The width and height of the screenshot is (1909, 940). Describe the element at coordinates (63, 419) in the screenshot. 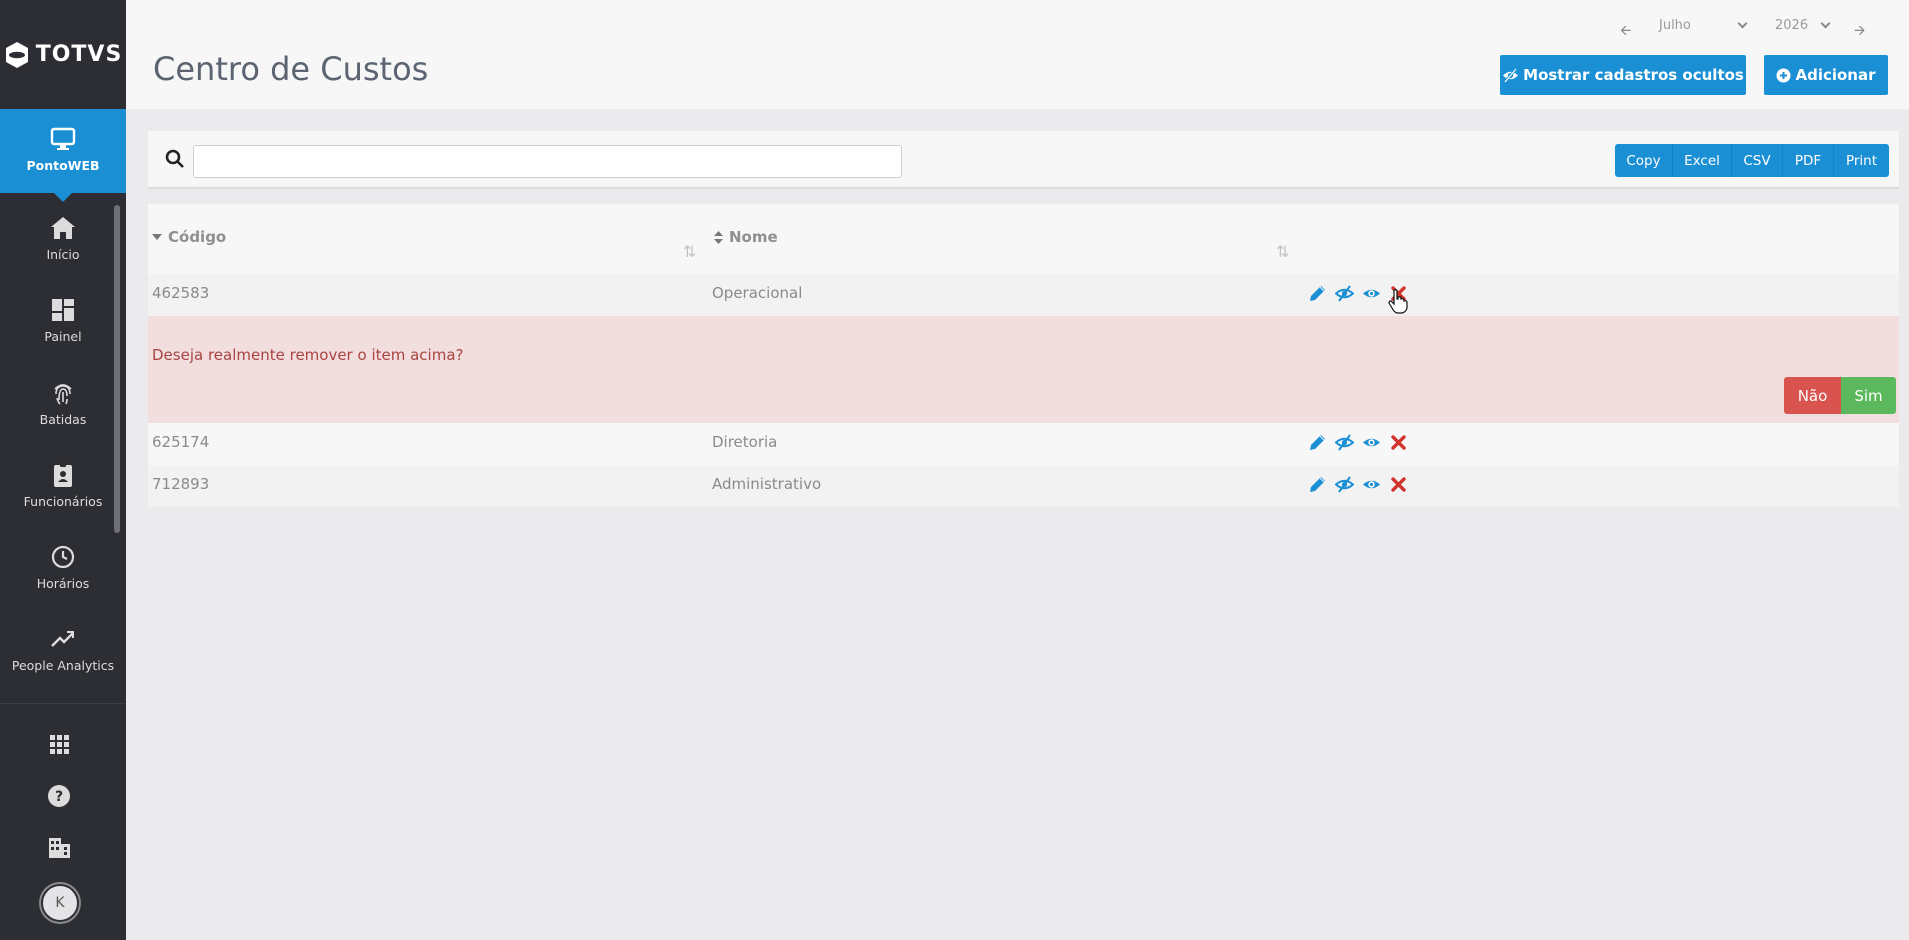

I see `sidebar-item-label: Batidas` at that location.